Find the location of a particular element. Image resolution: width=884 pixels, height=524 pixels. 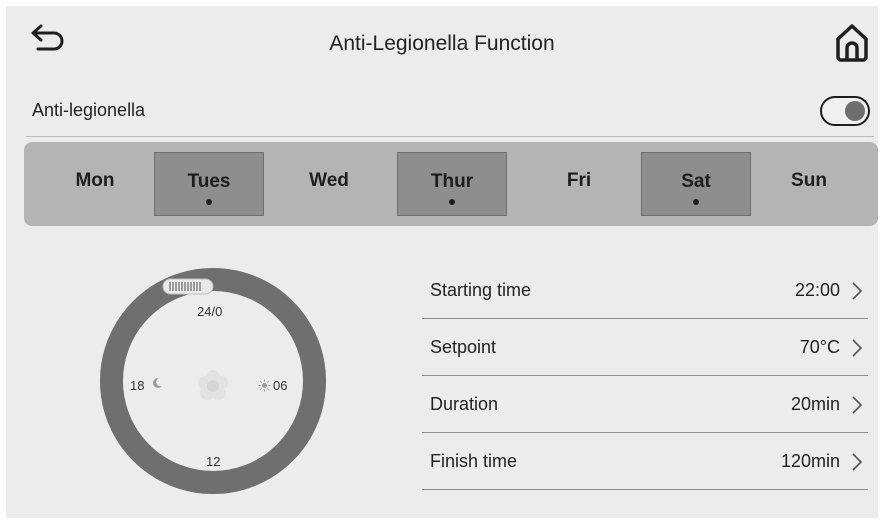

anti-legionella-label: Anti-legionella is located at coordinates (89, 110).